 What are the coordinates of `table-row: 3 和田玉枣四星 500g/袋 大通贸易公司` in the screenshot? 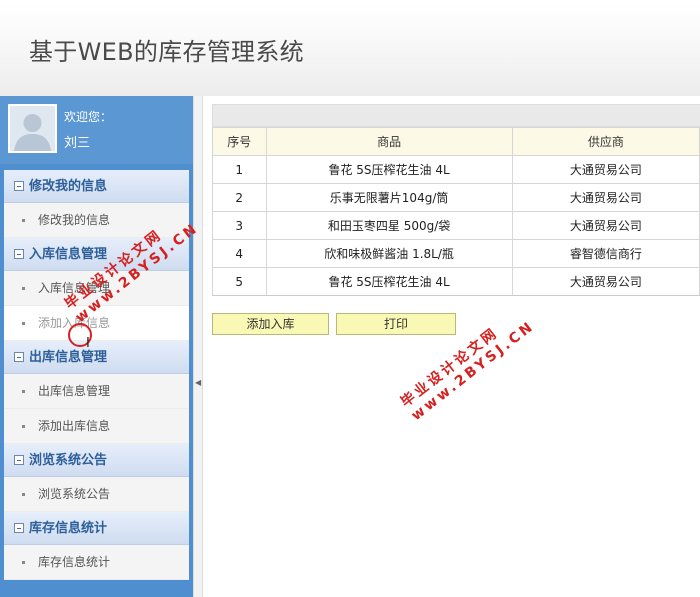 It's located at (456, 225).